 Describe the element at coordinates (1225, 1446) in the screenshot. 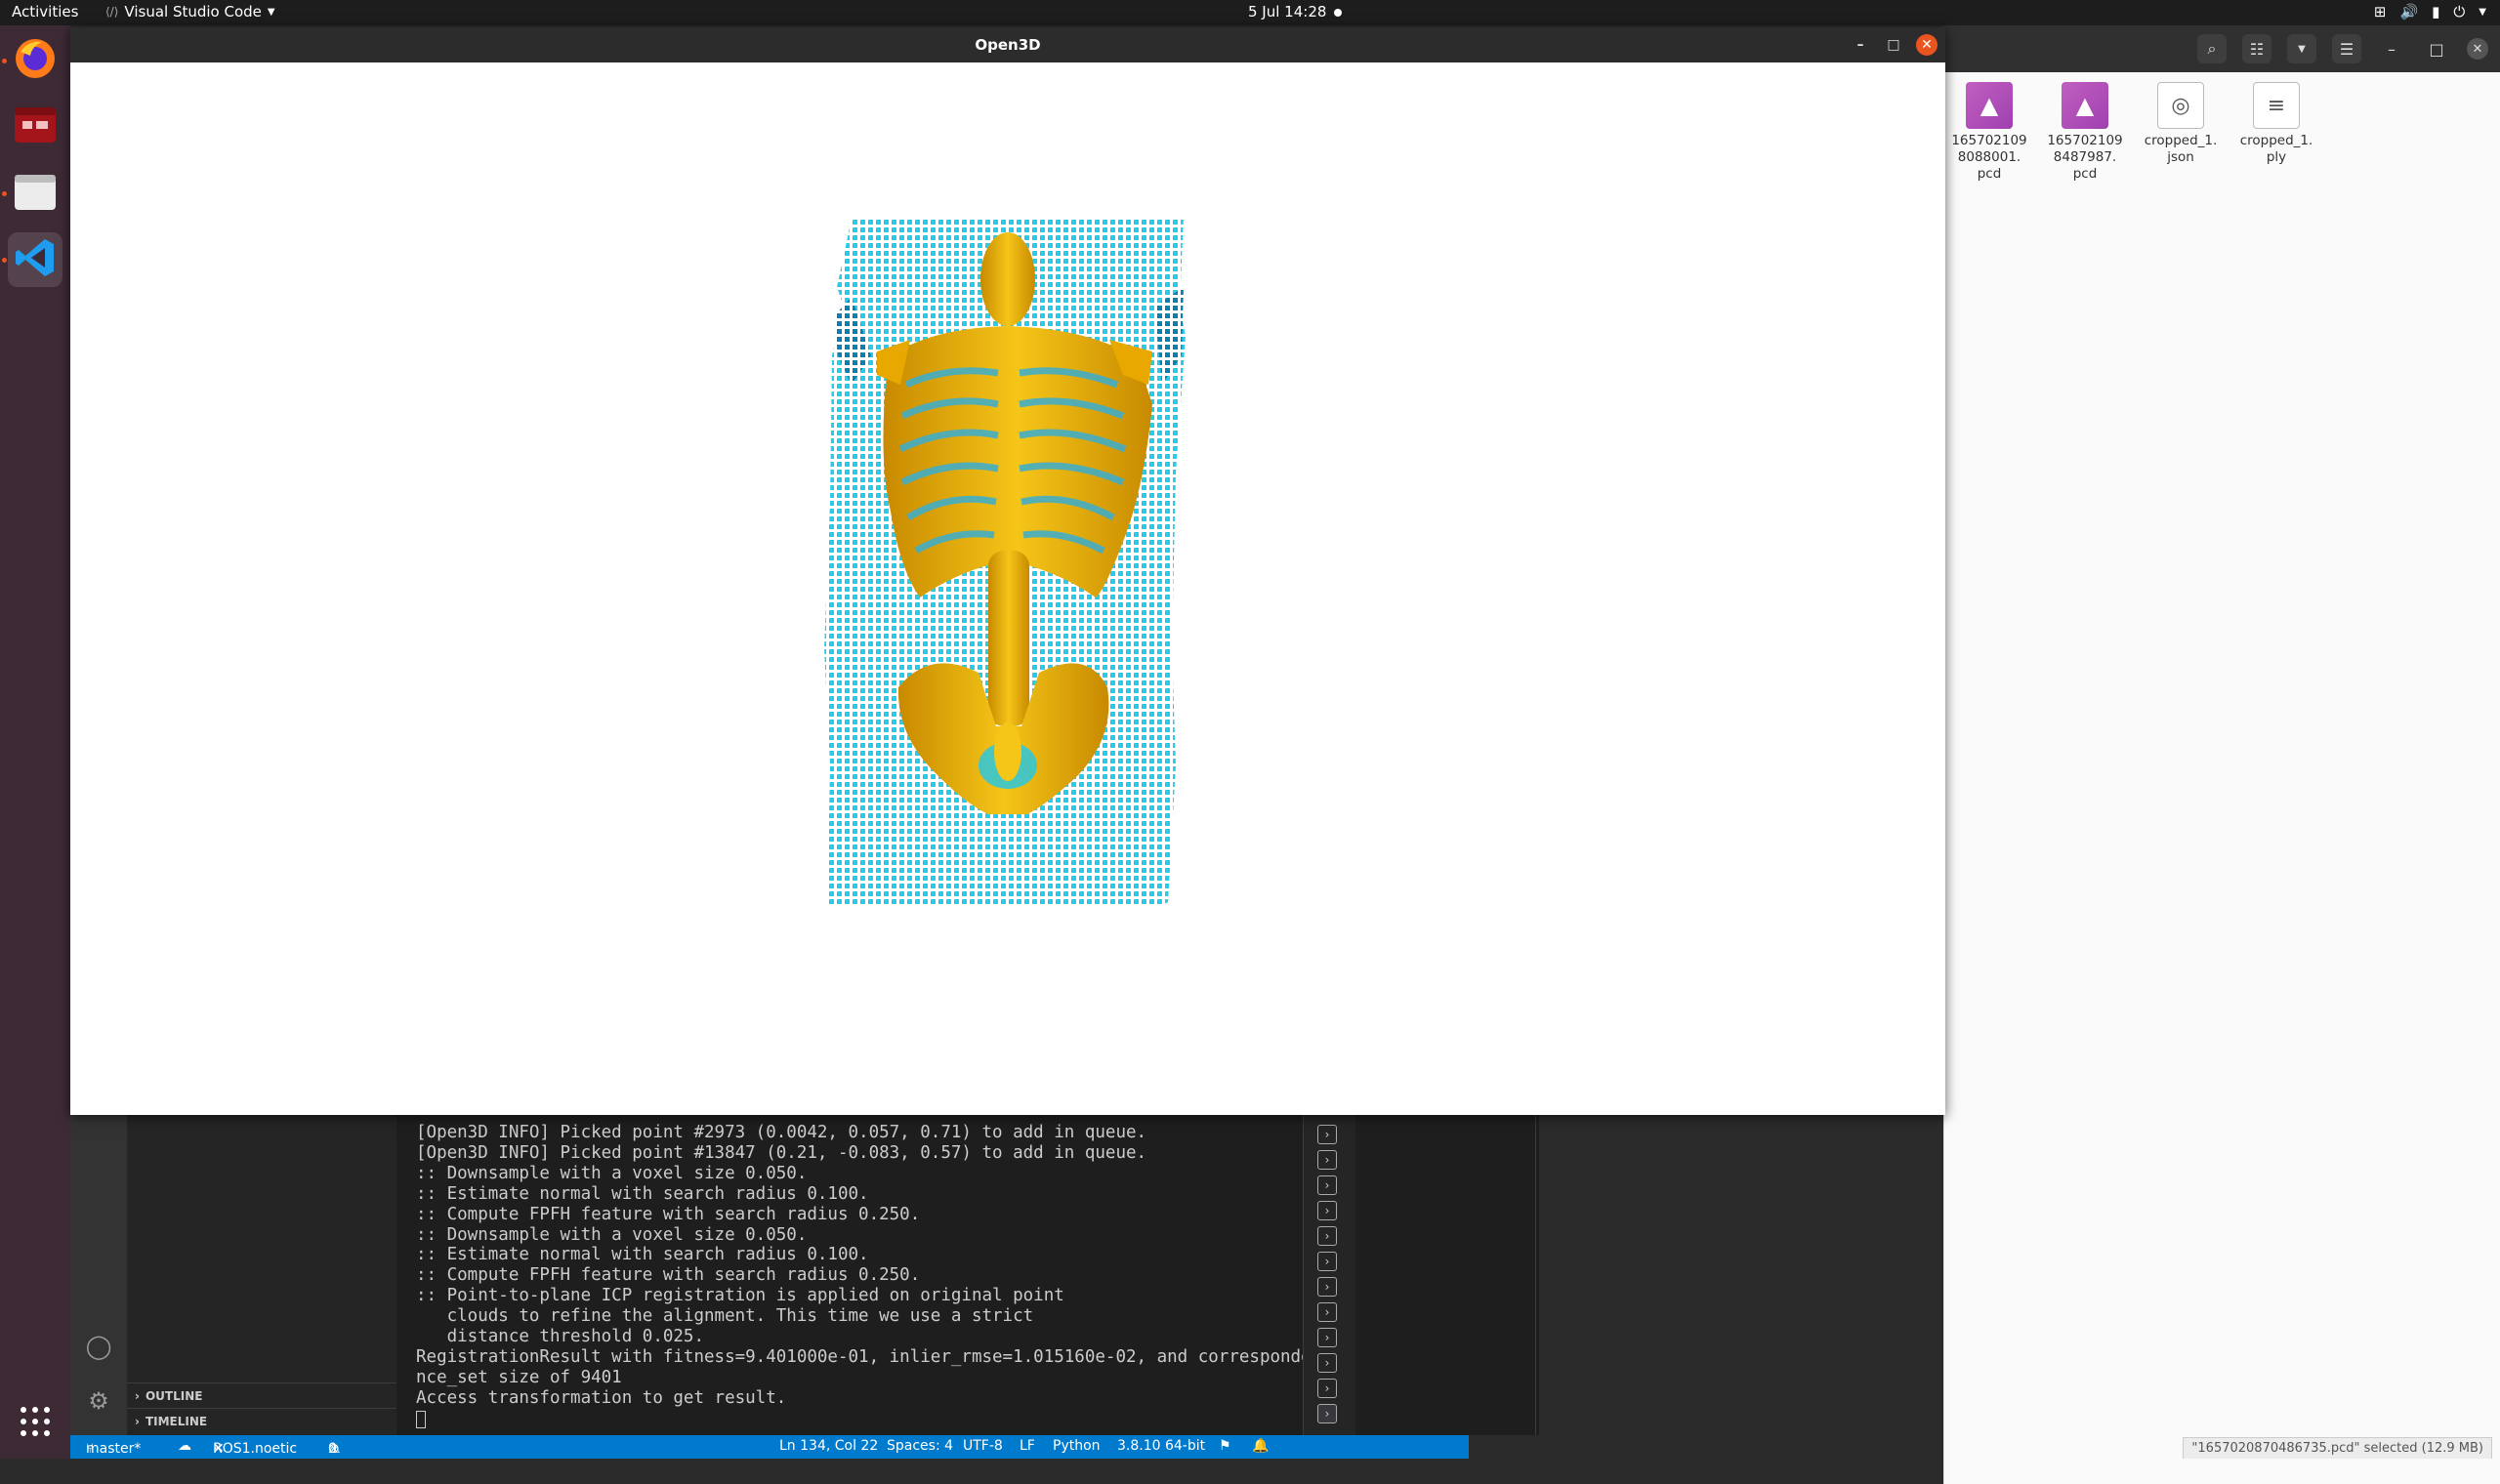

I see `feedback-icon: ⚑` at that location.